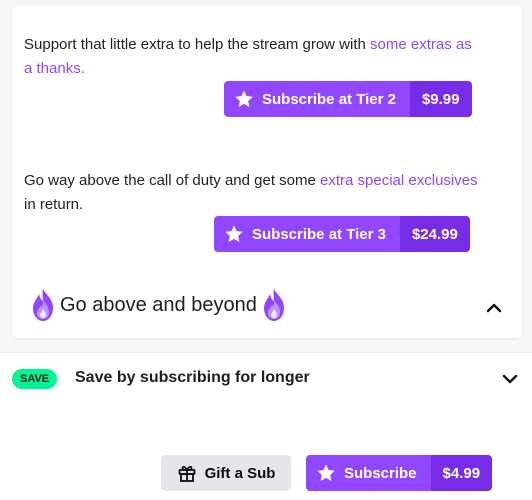  I want to click on subscribe-tier3-main: Subscribe at Tier 3, so click(307, 234).